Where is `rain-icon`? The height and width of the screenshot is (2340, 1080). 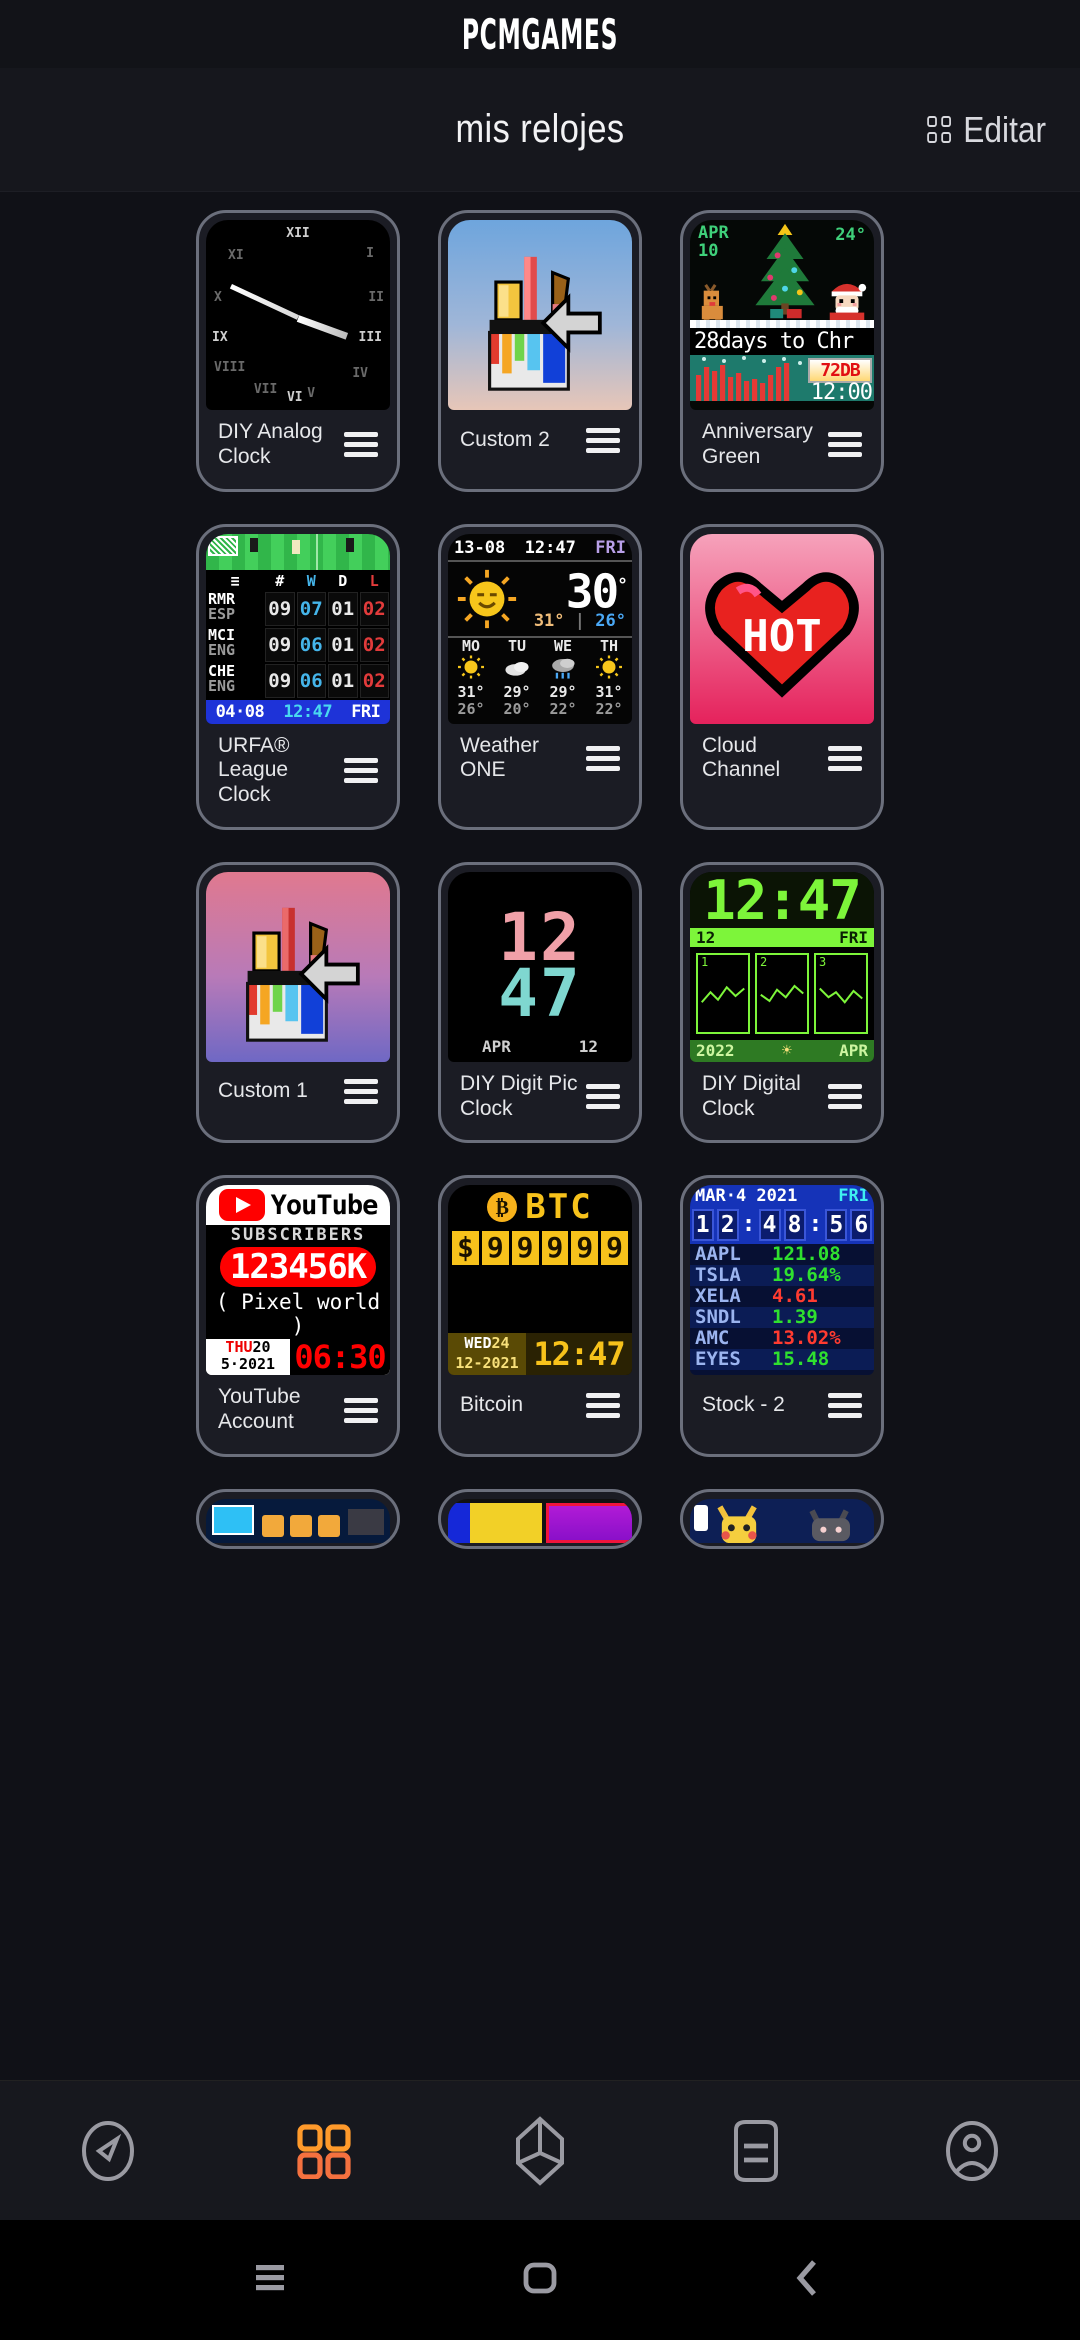 rain-icon is located at coordinates (563, 669).